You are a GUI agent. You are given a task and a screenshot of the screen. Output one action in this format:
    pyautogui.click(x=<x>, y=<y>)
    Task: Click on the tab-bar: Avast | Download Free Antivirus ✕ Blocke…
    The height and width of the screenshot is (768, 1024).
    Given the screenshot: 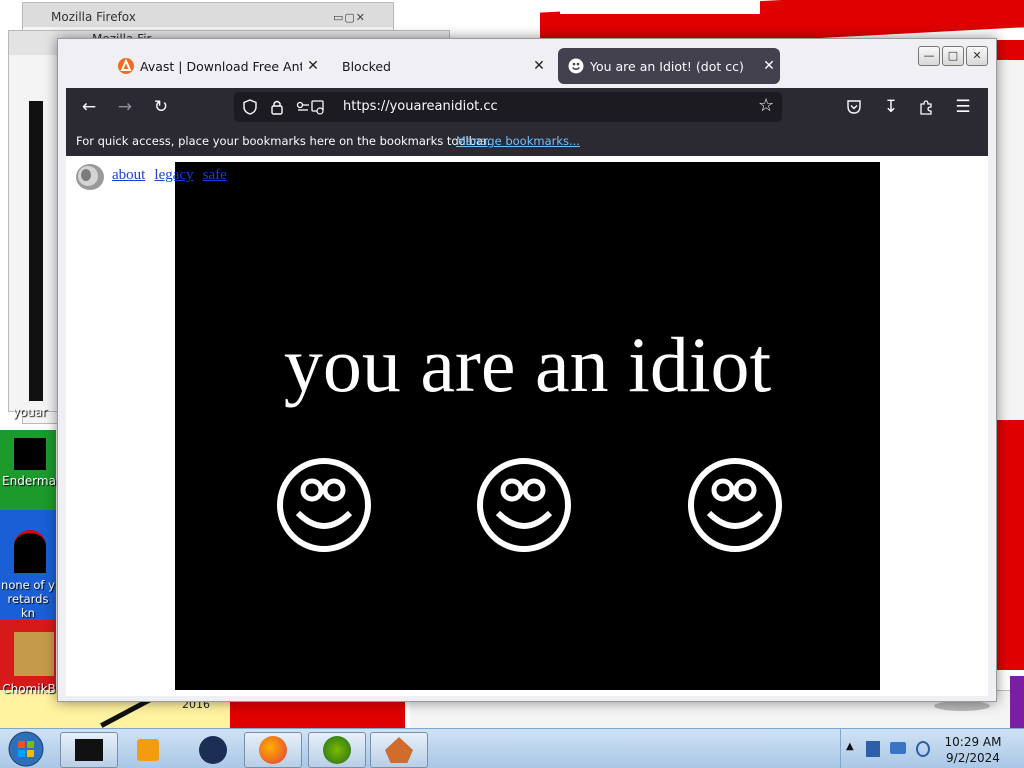 What is the action you would take?
    pyautogui.click(x=527, y=63)
    